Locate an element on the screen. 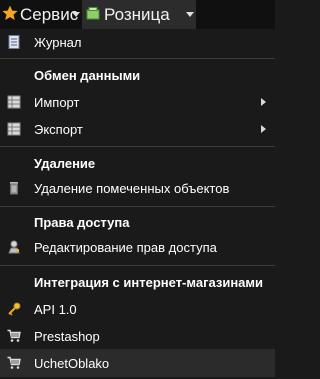  menu-item-label: Prestashop is located at coordinates (67, 336).